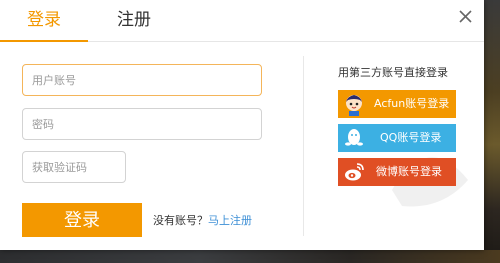 This screenshot has width=500, height=263. I want to click on tab-login: 登录, so click(44, 21).